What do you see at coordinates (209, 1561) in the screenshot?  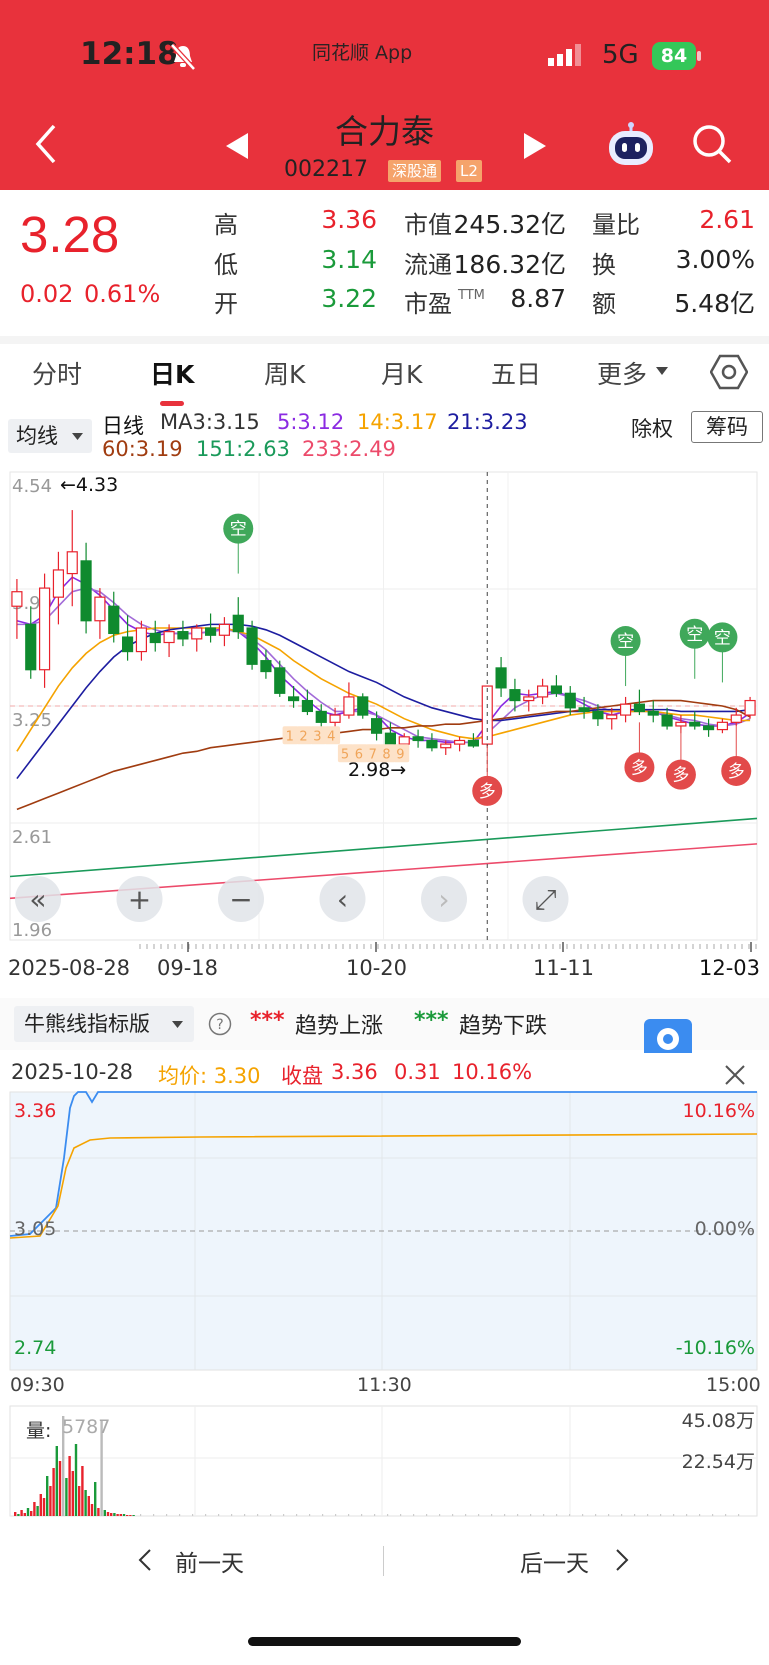 I see `prev-day-button: 前一天` at bounding box center [209, 1561].